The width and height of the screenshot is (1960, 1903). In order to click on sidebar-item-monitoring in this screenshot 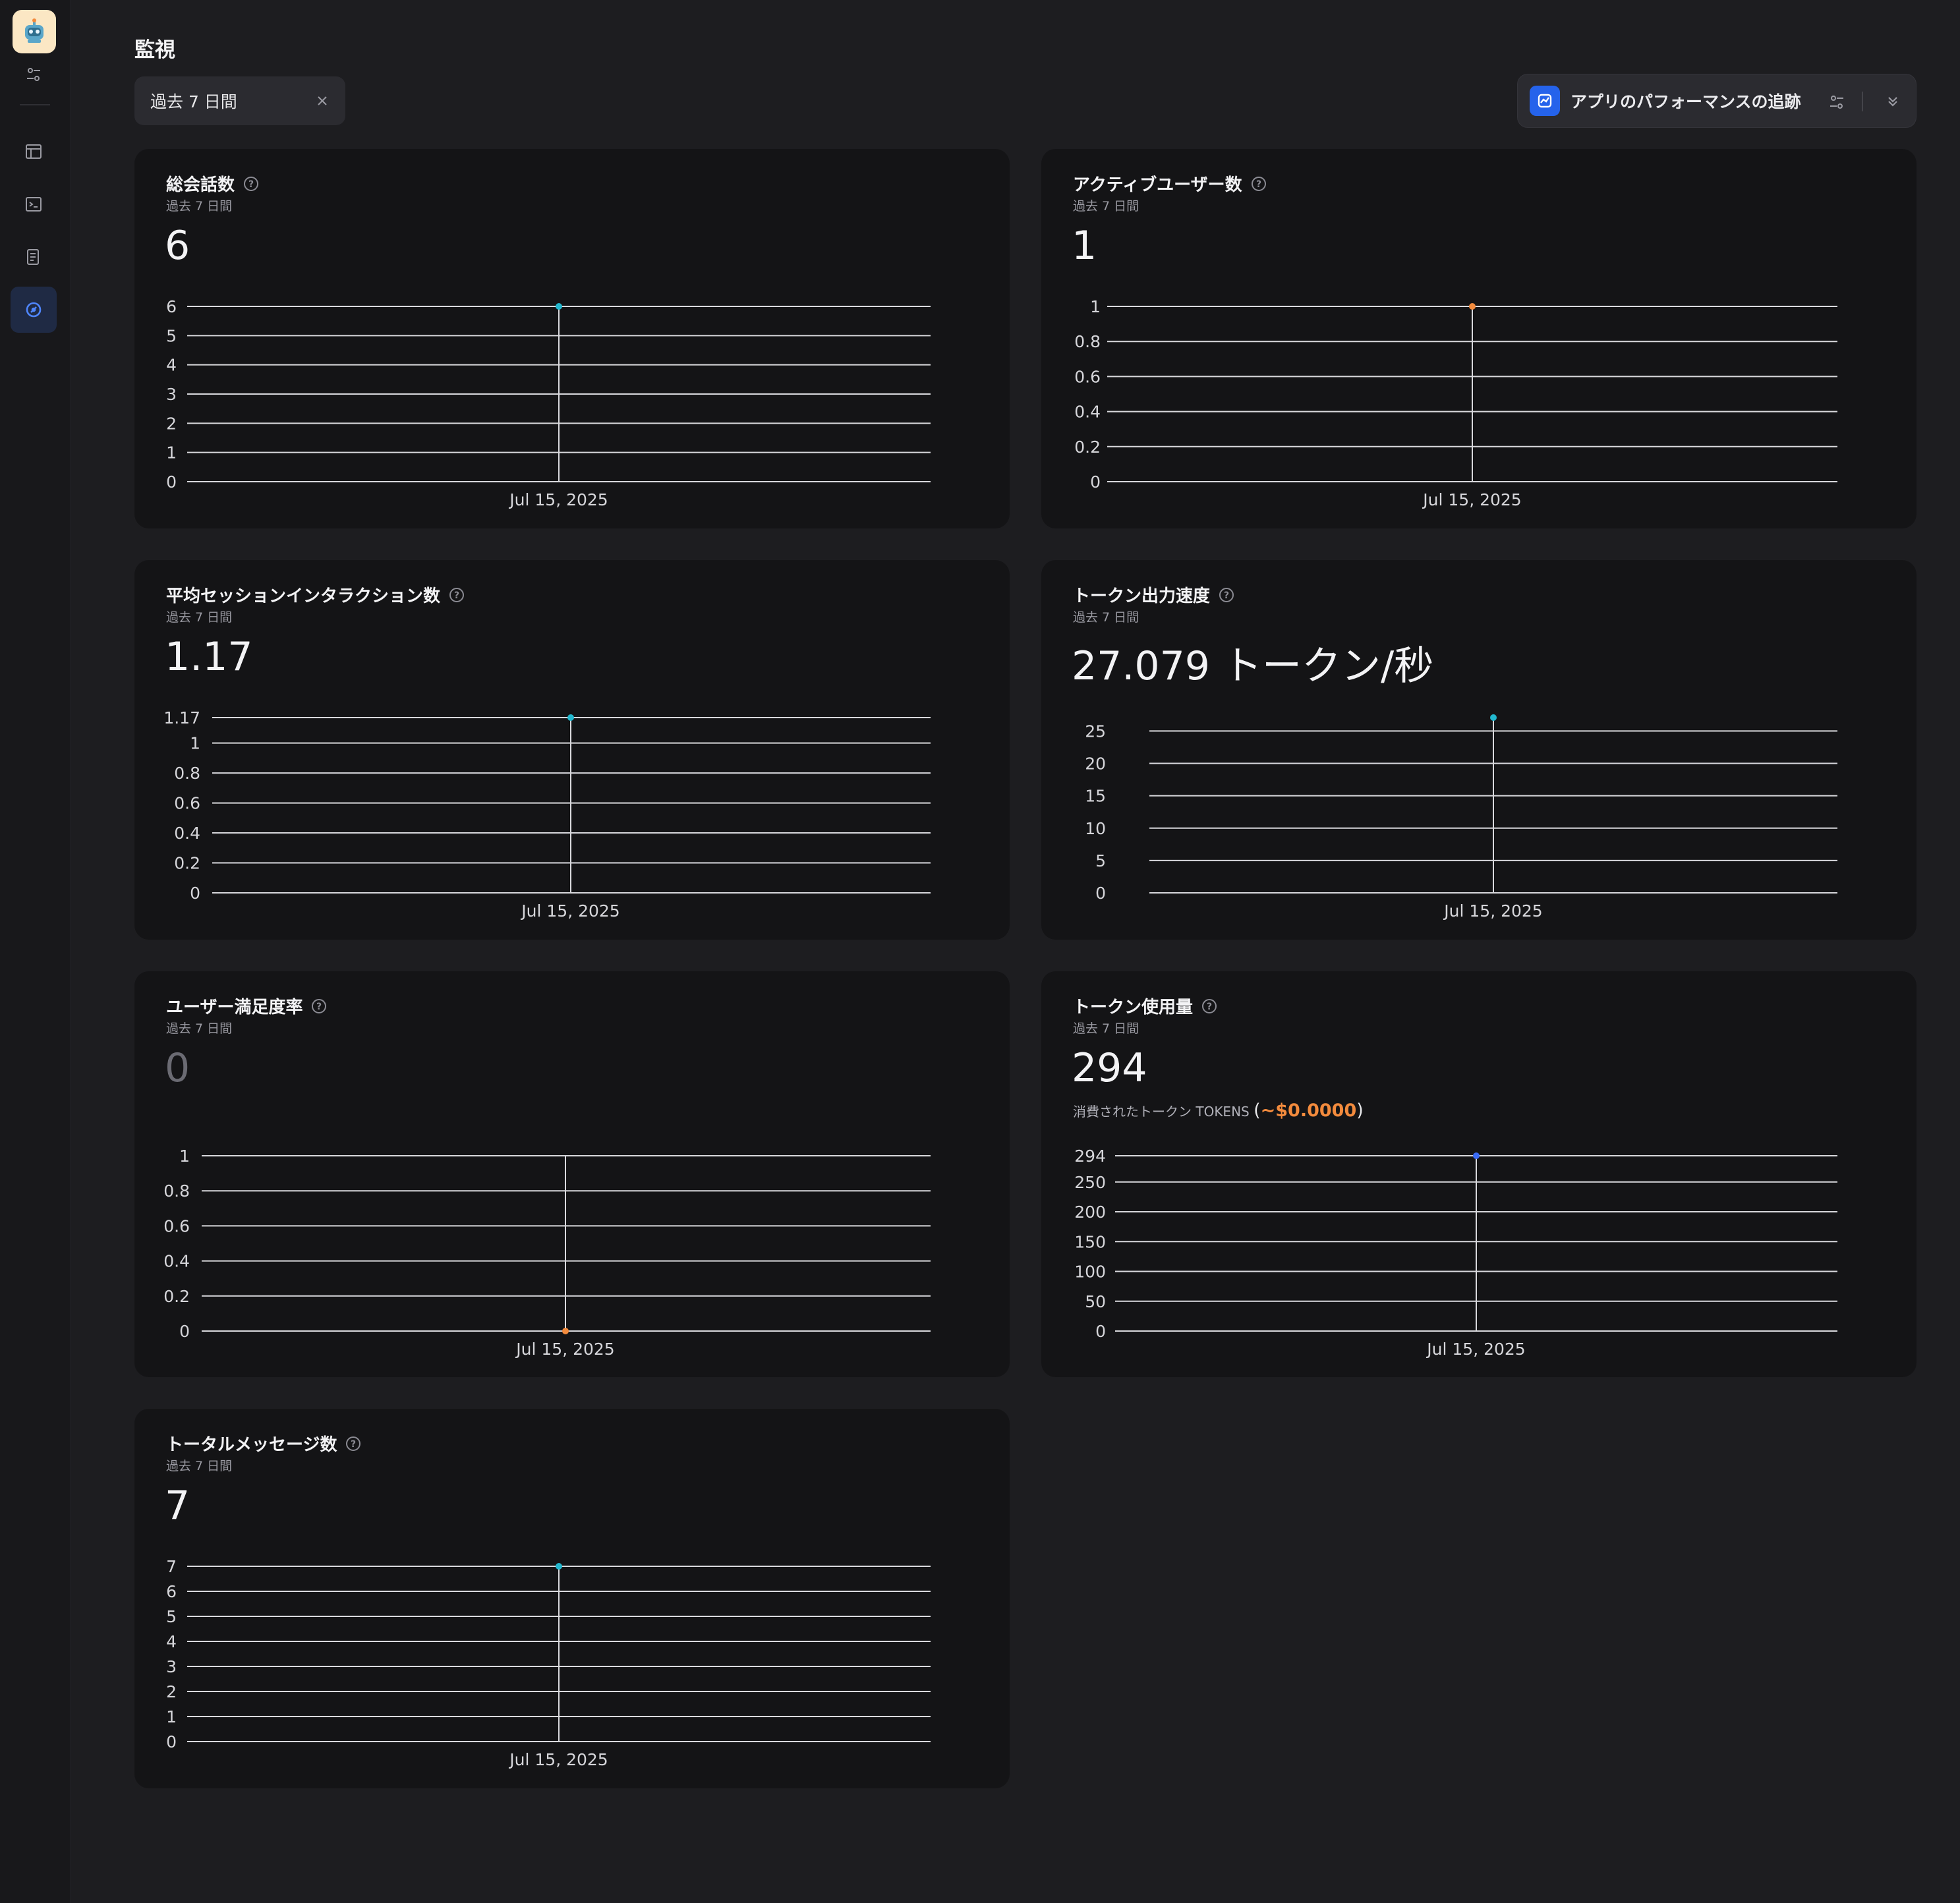, I will do `click(34, 310)`.